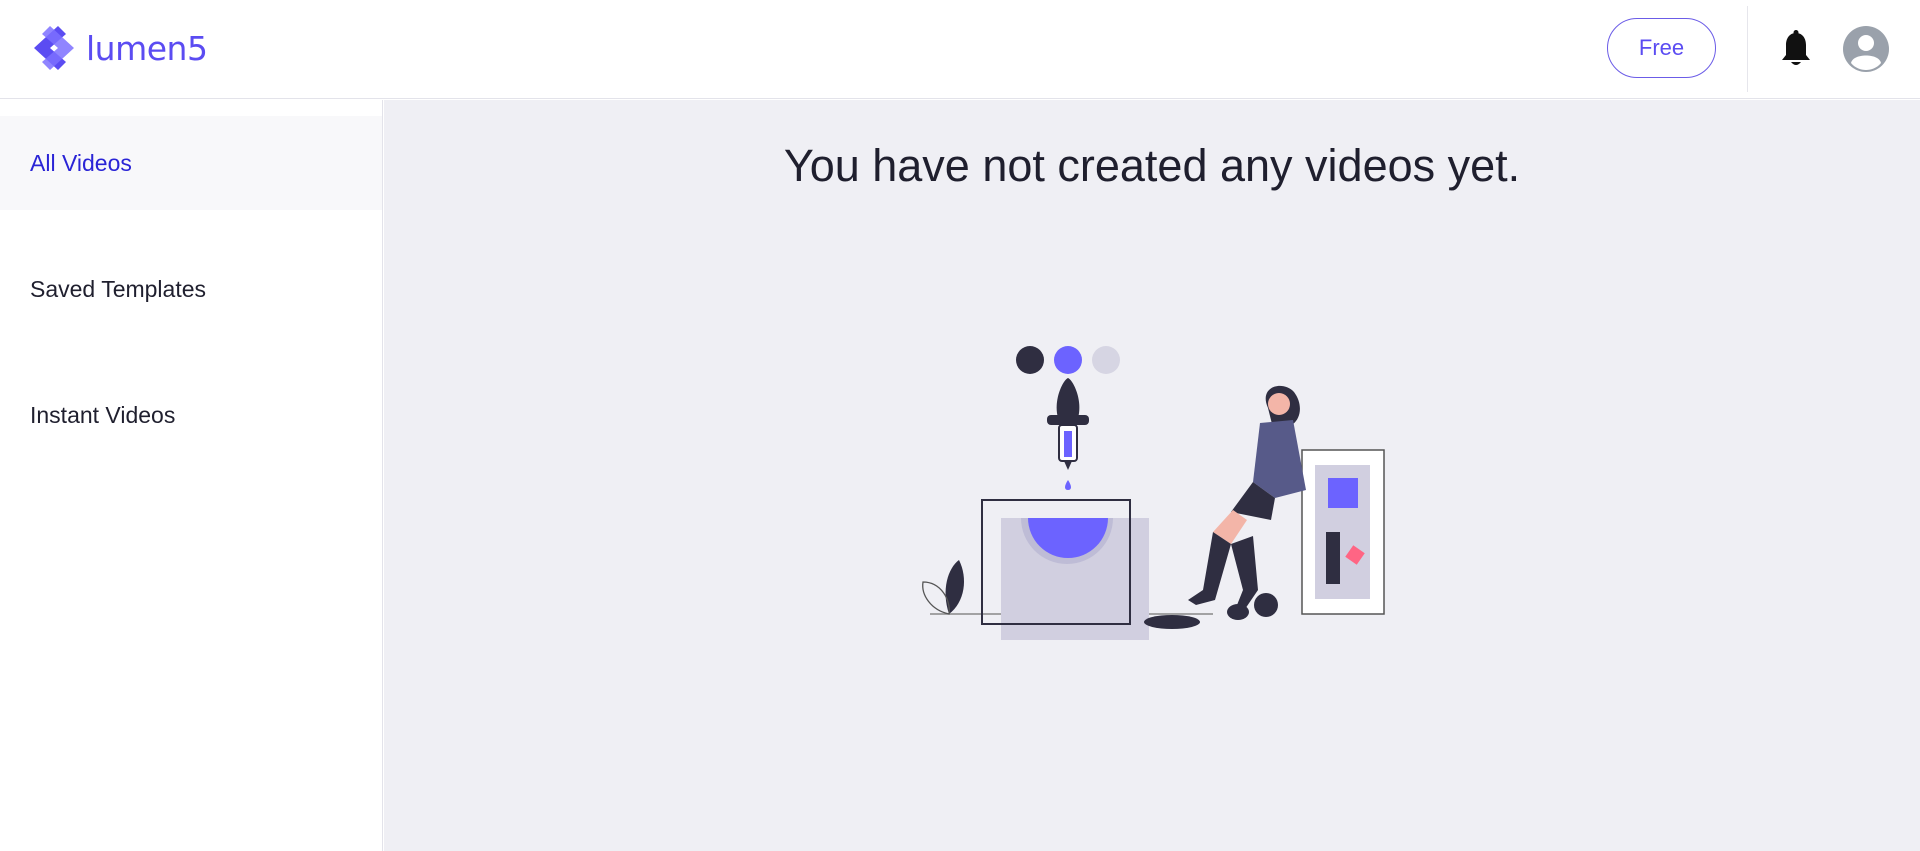  I want to click on lumen5-logo: lumen5, so click(118, 48).